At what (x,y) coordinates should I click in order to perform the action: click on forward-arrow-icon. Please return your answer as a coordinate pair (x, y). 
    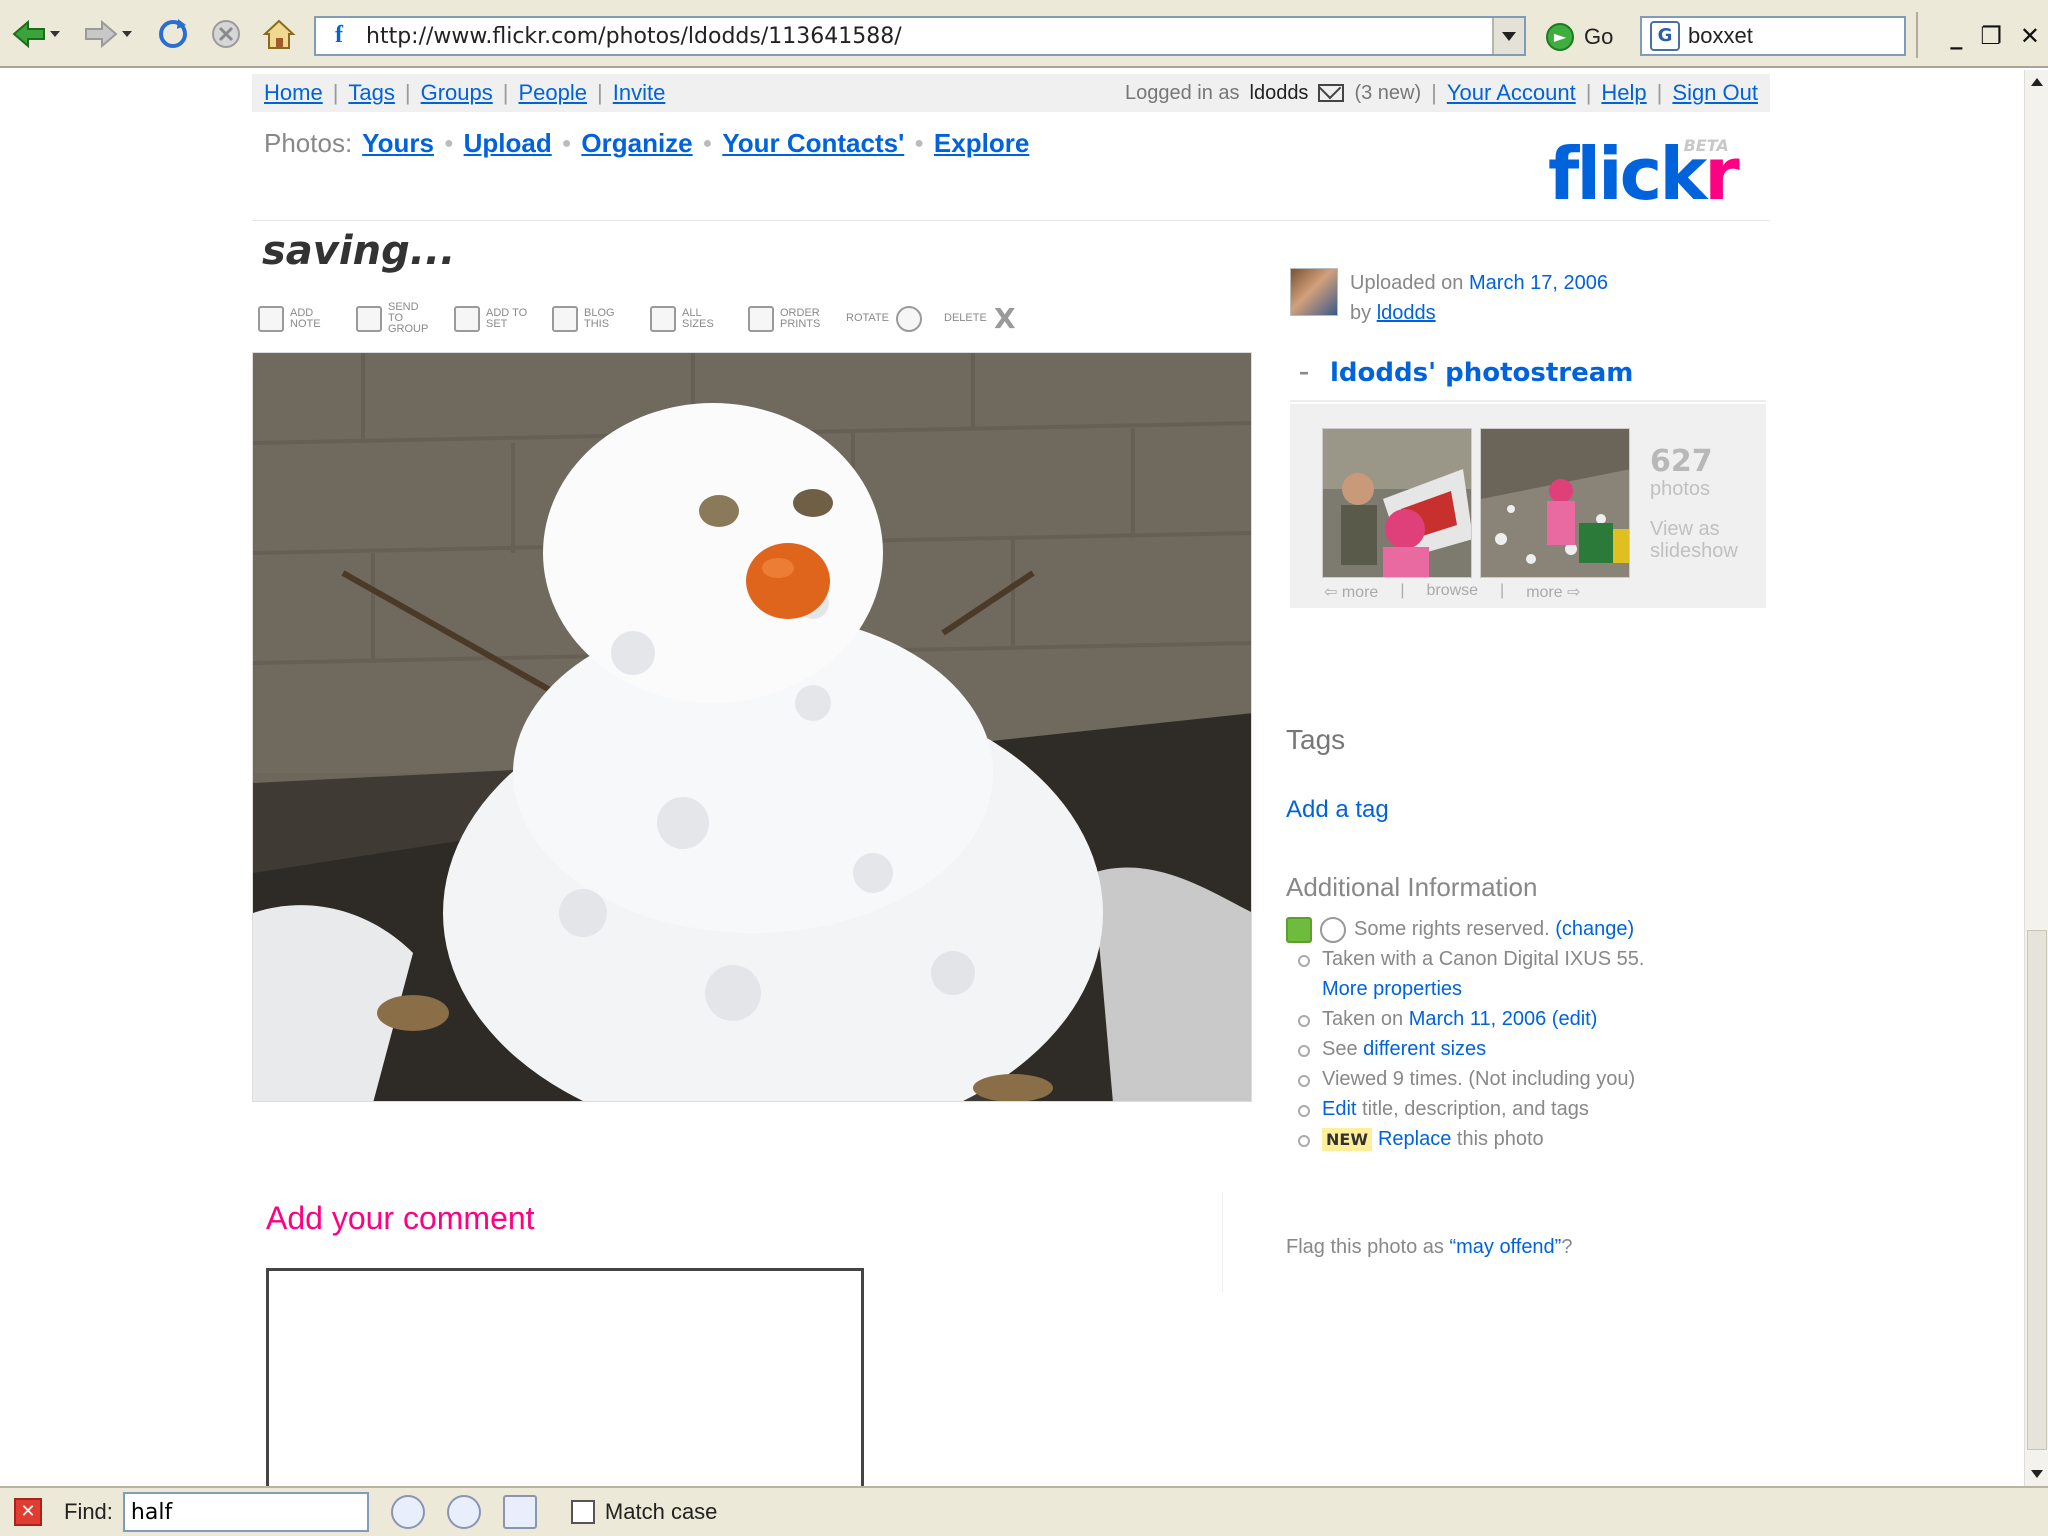
    Looking at the image, I should click on (101, 34).